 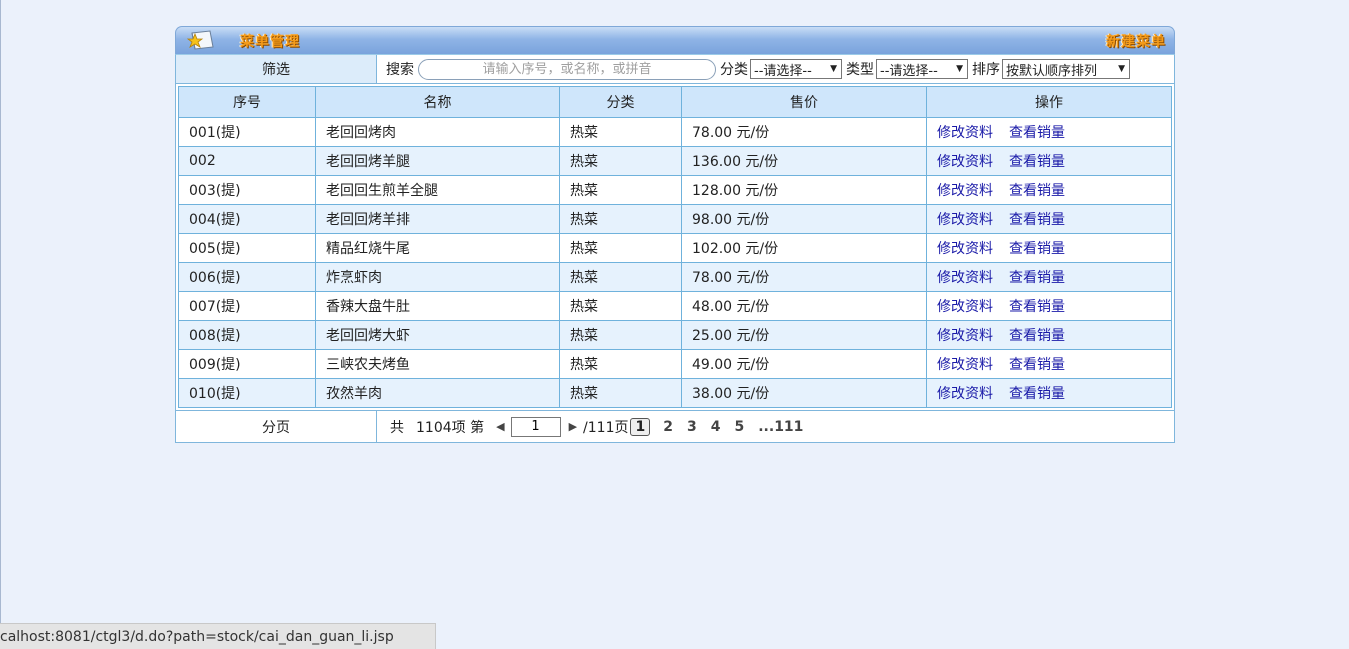 I want to click on table-row: 009(提) 三峡农夫烤鱼 热菜 49.00 元/份 修改资料 查看销量, so click(x=675, y=364).